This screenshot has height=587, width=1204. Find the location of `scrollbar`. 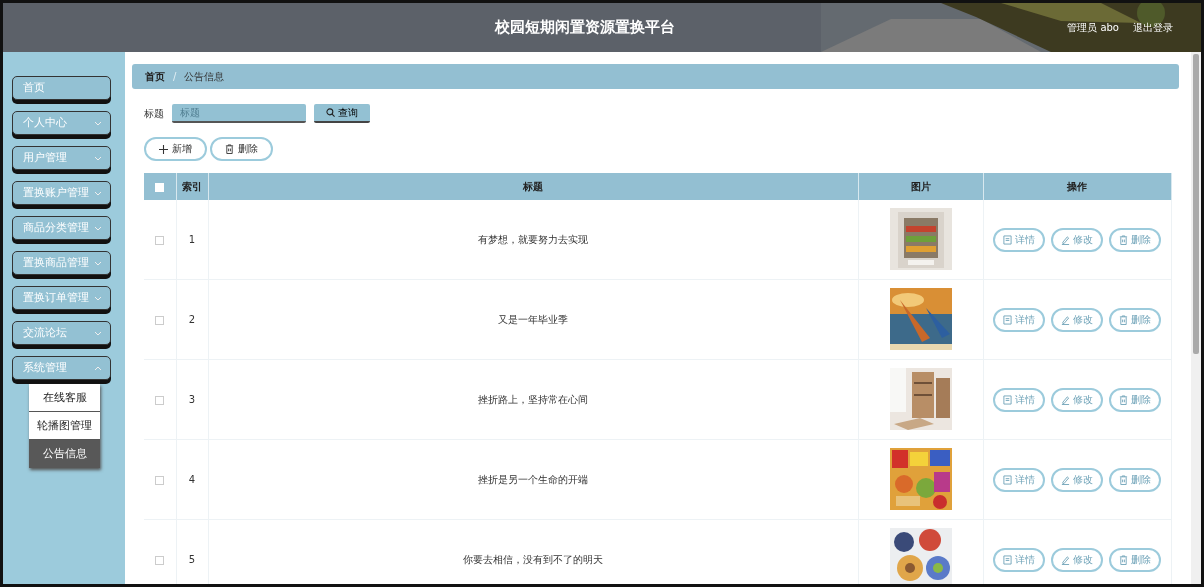

scrollbar is located at coordinates (1196, 318).